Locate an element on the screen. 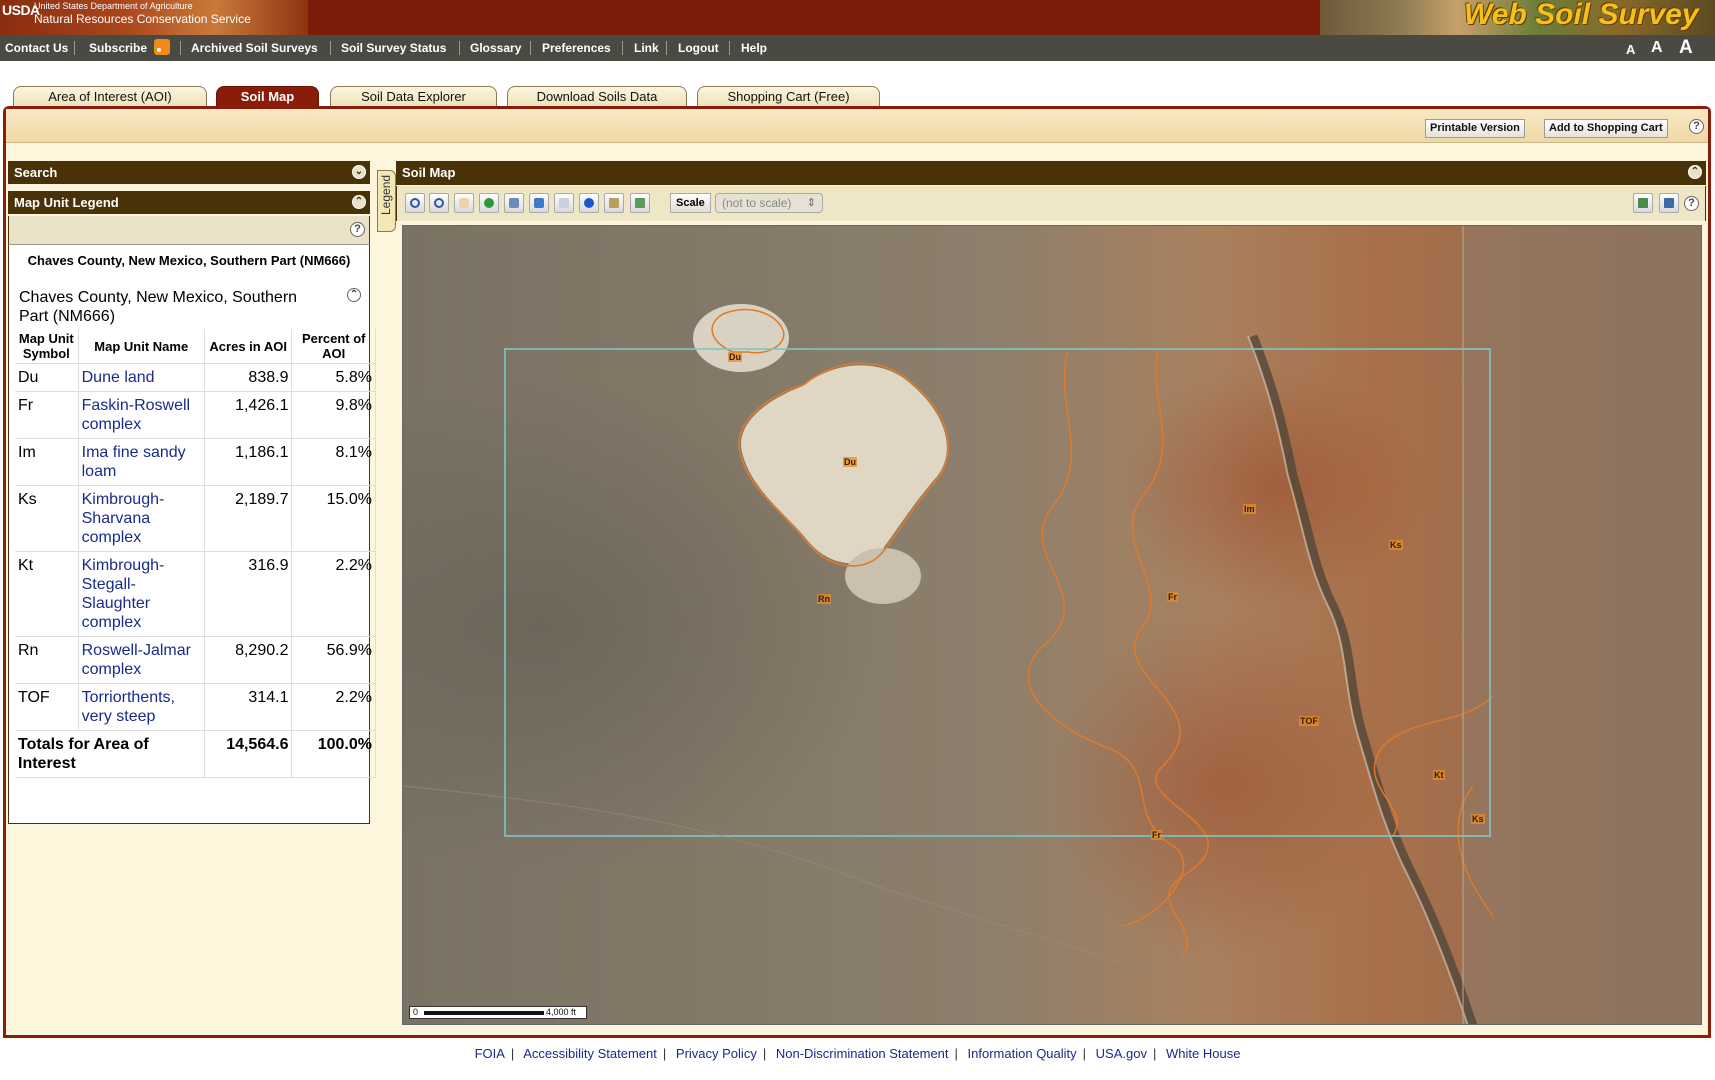 The image size is (1715, 1080). tab-soil-map: Soil Map is located at coordinates (267, 96).